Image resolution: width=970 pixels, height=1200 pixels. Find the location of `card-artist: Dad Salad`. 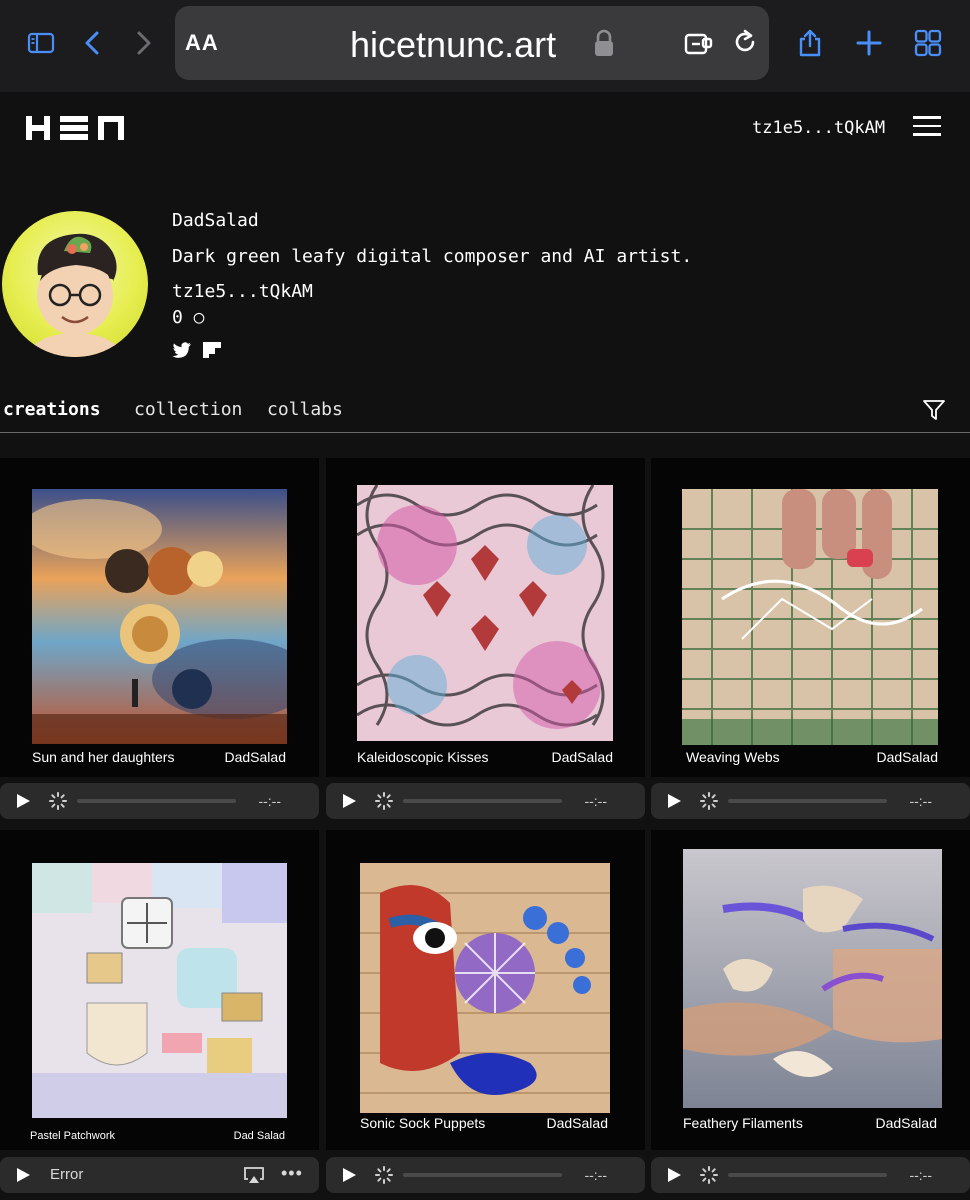

card-artist: Dad Salad is located at coordinates (259, 1136).